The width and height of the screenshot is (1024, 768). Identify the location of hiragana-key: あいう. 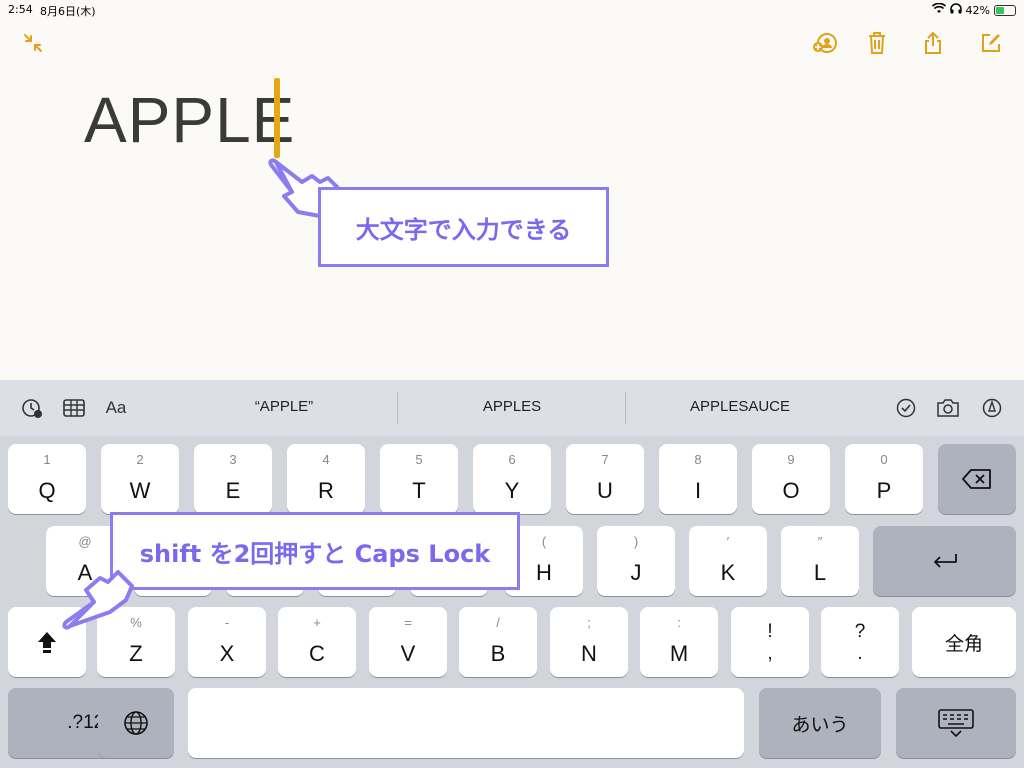
(820, 723).